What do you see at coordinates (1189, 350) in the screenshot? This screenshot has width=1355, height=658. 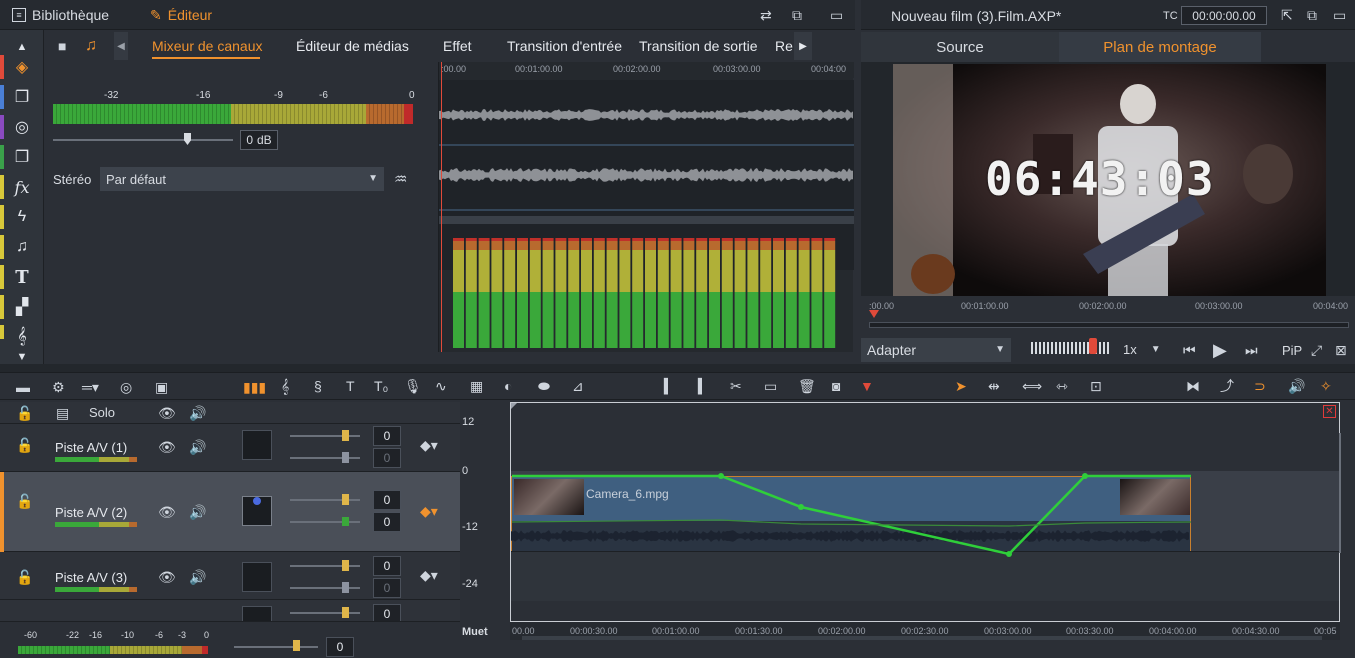 I see `step-back-icon: ⏮` at bounding box center [1189, 350].